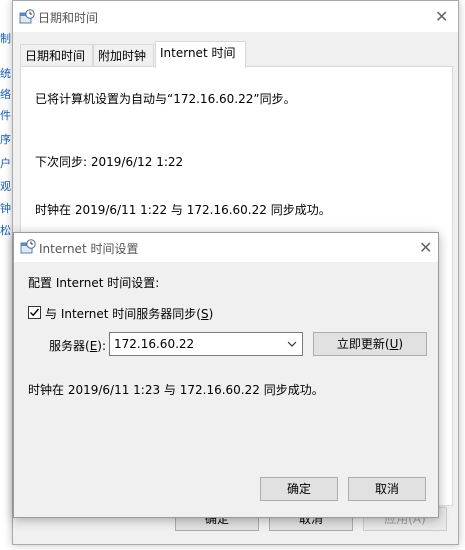  What do you see at coordinates (299, 489) in the screenshot?
I see `modal-ok-button: 确定` at bounding box center [299, 489].